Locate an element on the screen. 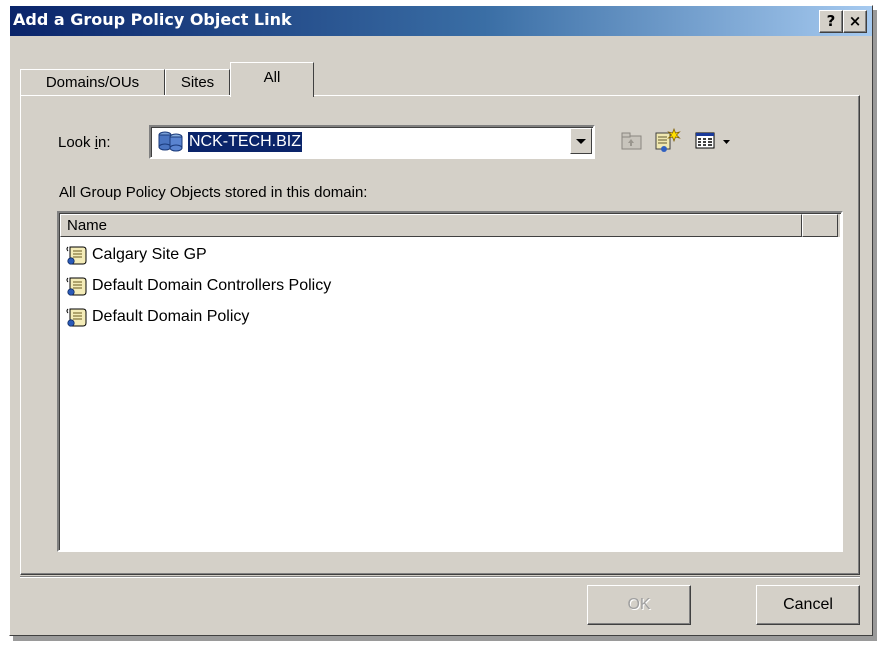 The width and height of the screenshot is (884, 649). view-menu-icon is located at coordinates (706, 141).